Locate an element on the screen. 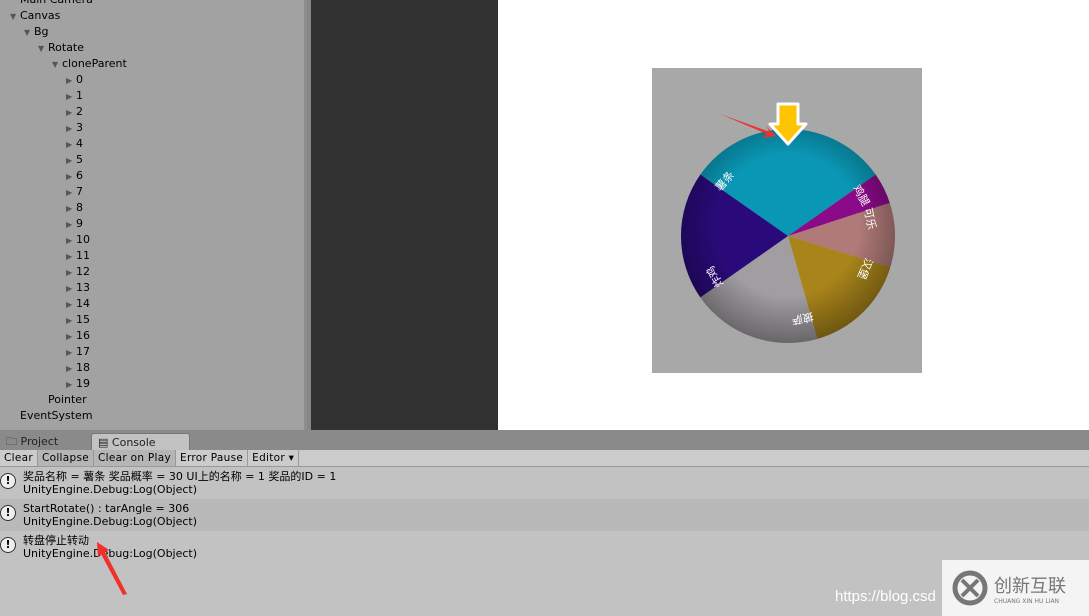 This screenshot has width=1089, height=616. canvas-background: 薯条 鸡腿 可乐 汉堡 披萨 炸鸡 is located at coordinates (787, 220).